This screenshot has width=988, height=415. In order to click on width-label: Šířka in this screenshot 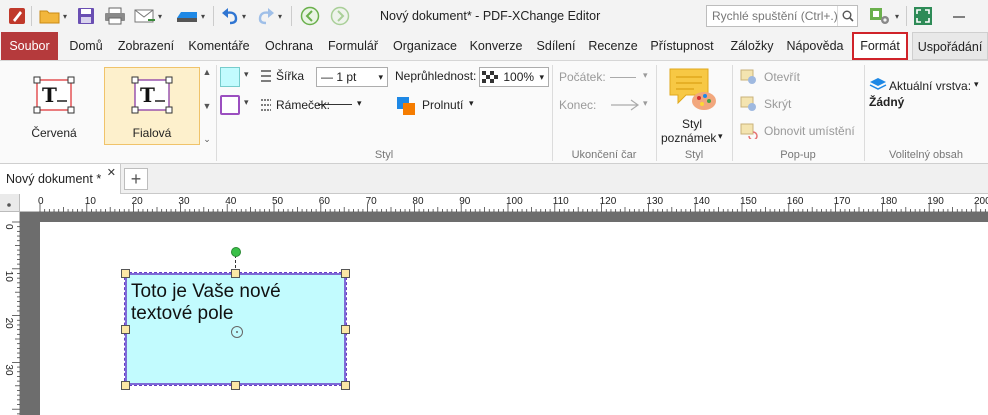, I will do `click(290, 76)`.